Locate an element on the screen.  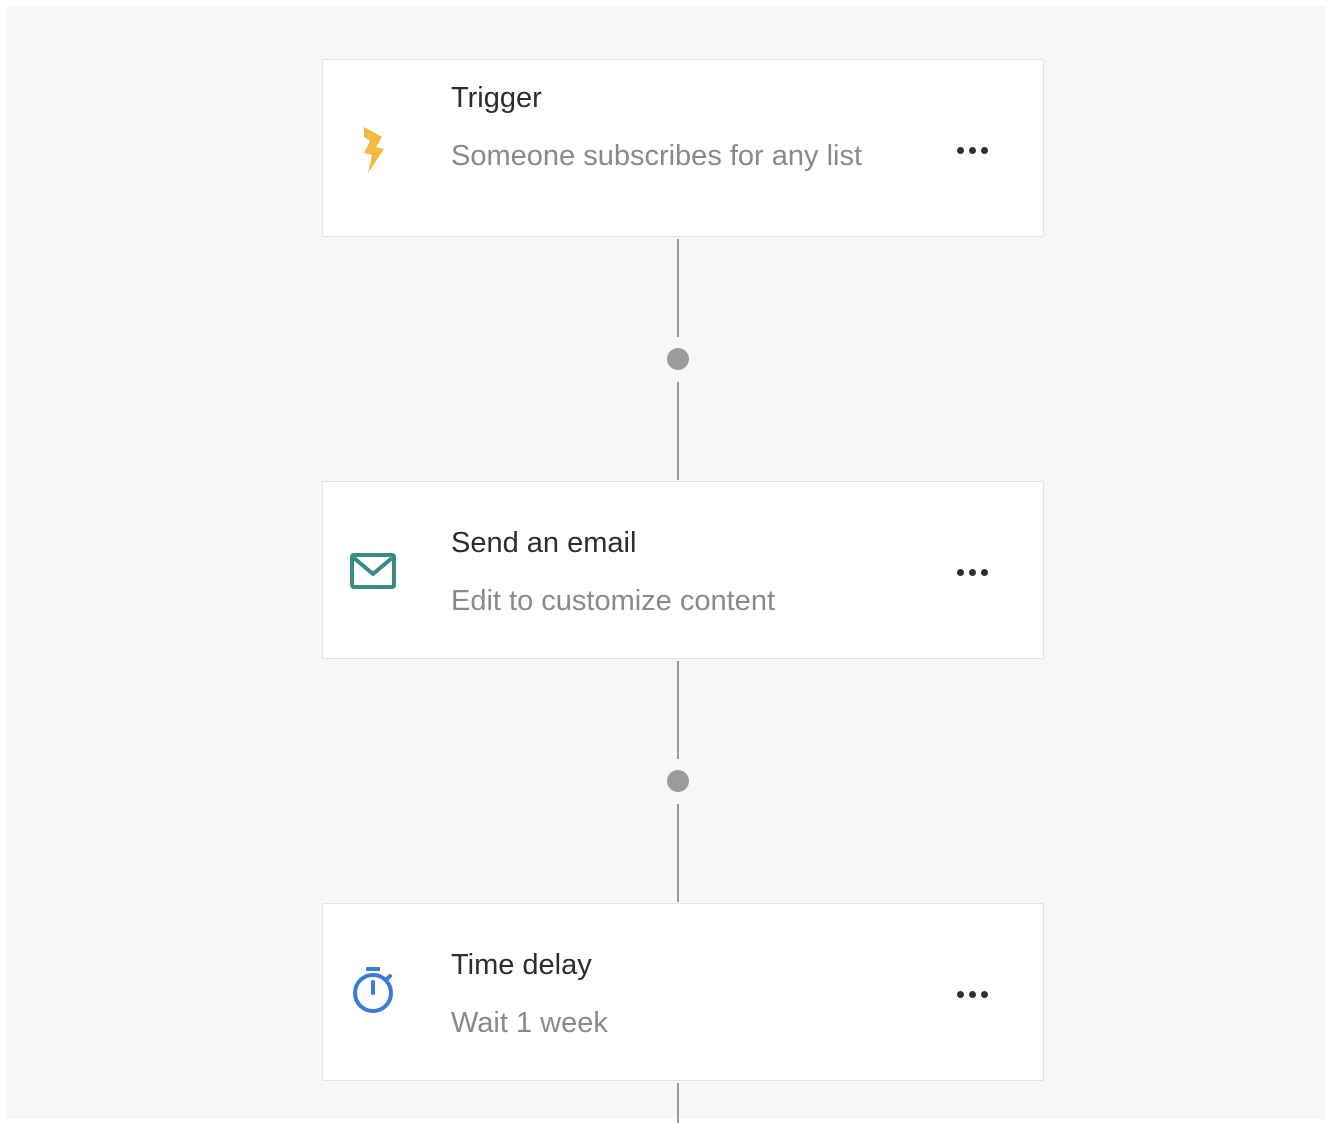
workflow-step-send-email: Send an email Edit to customize content is located at coordinates (683, 570).